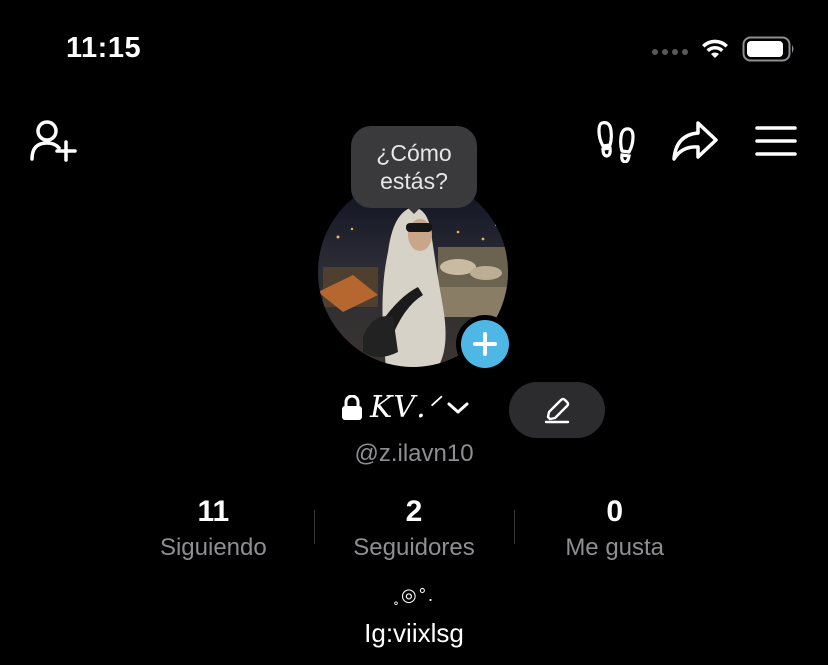 The width and height of the screenshot is (828, 665). Describe the element at coordinates (615, 511) in the screenshot. I see `stat-value: 0` at that location.